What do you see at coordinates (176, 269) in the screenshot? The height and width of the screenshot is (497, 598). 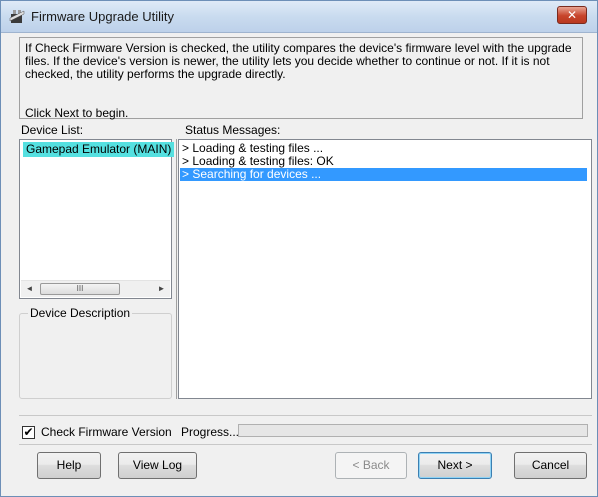 I see `pane-divider` at bounding box center [176, 269].